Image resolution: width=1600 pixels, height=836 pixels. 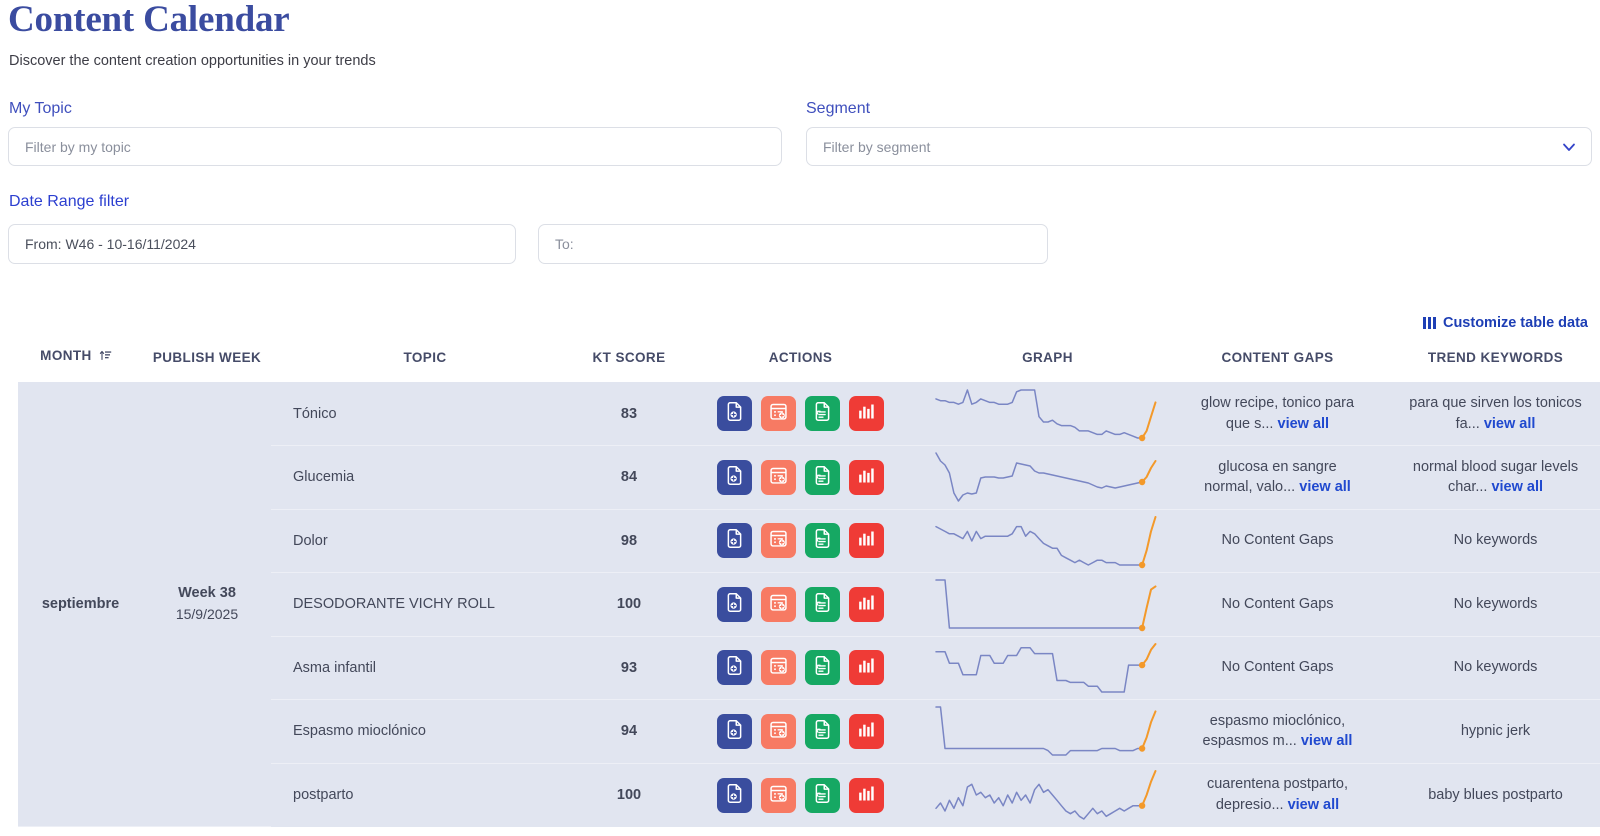 What do you see at coordinates (425, 414) in the screenshot?
I see `topic-cell: Tónico` at bounding box center [425, 414].